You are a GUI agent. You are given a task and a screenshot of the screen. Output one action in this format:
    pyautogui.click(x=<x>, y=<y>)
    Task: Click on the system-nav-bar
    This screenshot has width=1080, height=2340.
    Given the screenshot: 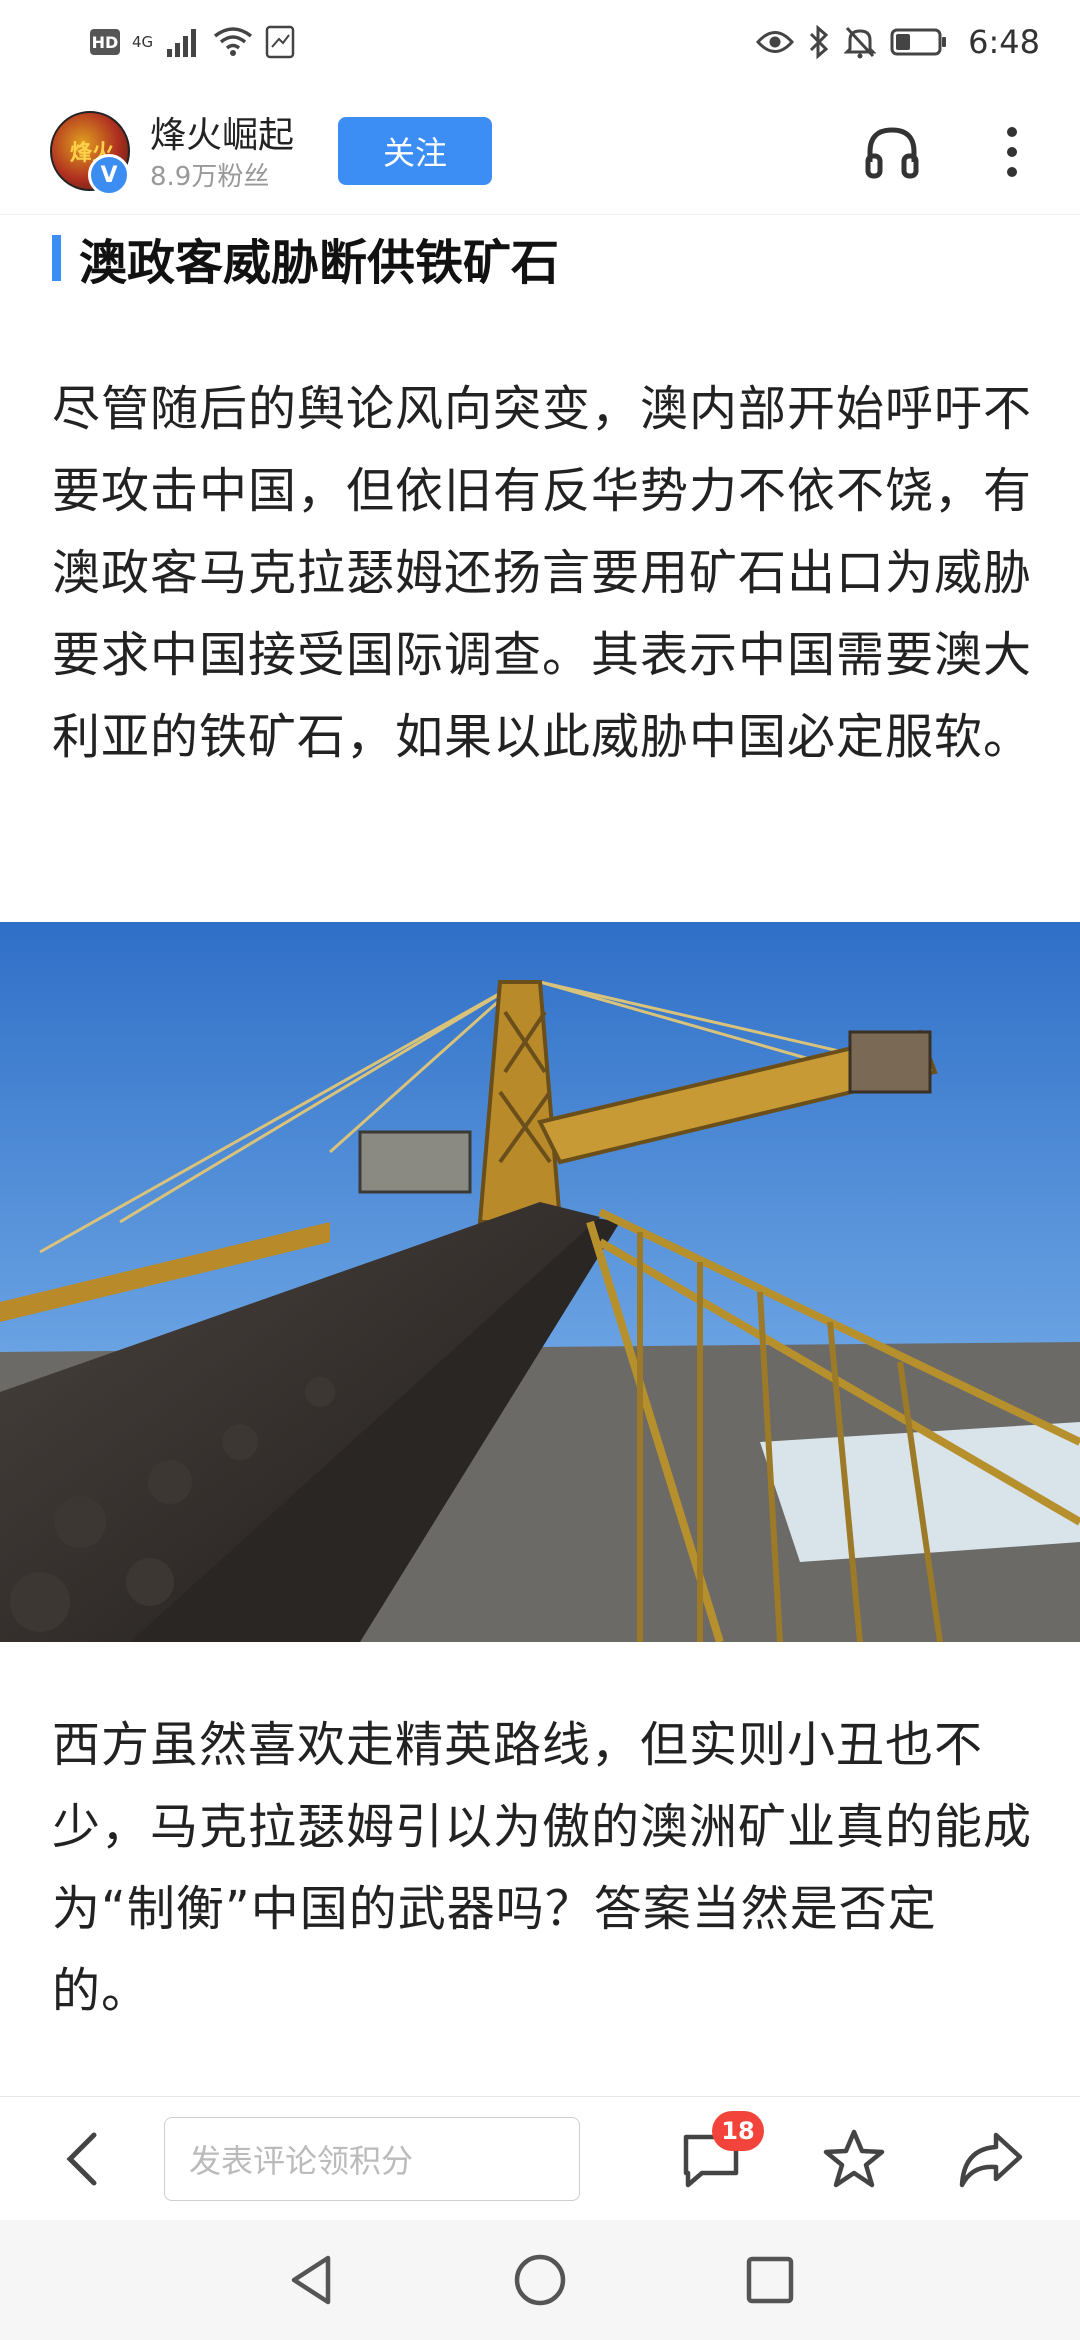 What is the action you would take?
    pyautogui.click(x=540, y=2280)
    